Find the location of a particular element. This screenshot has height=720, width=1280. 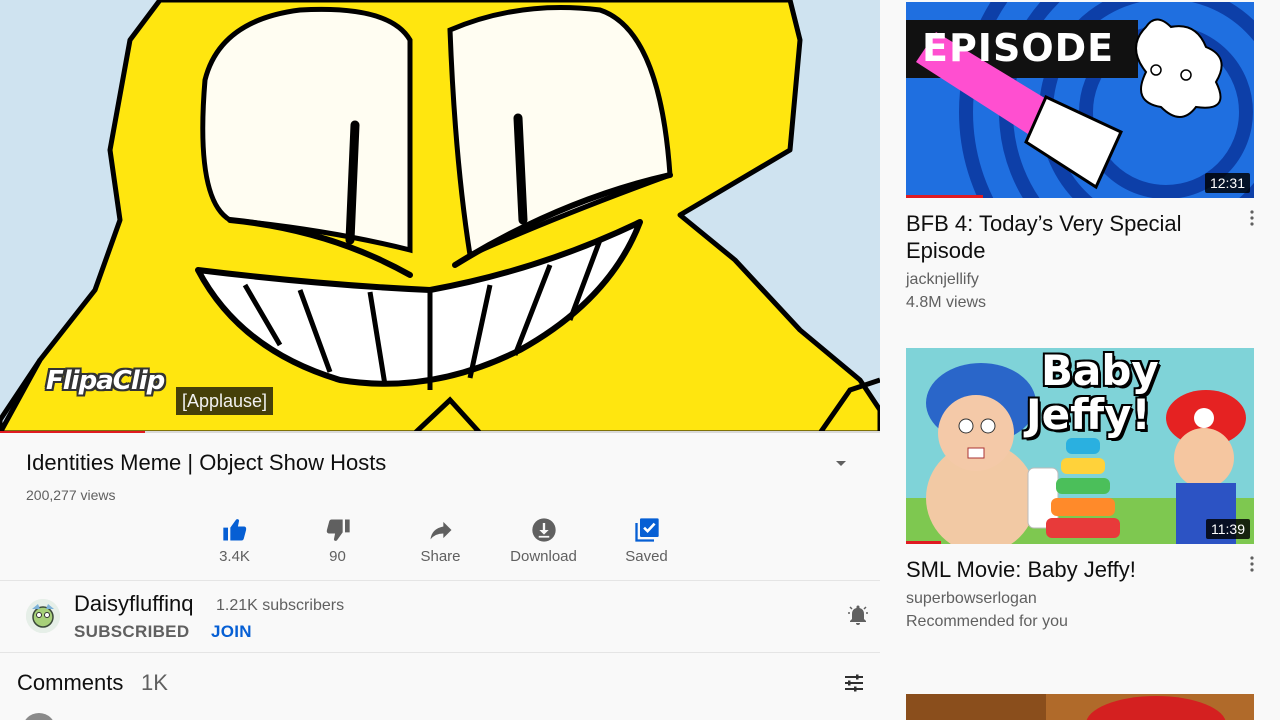

action-bar: 3.4K 90 Share Download Saved is located at coordinates (440, 544).